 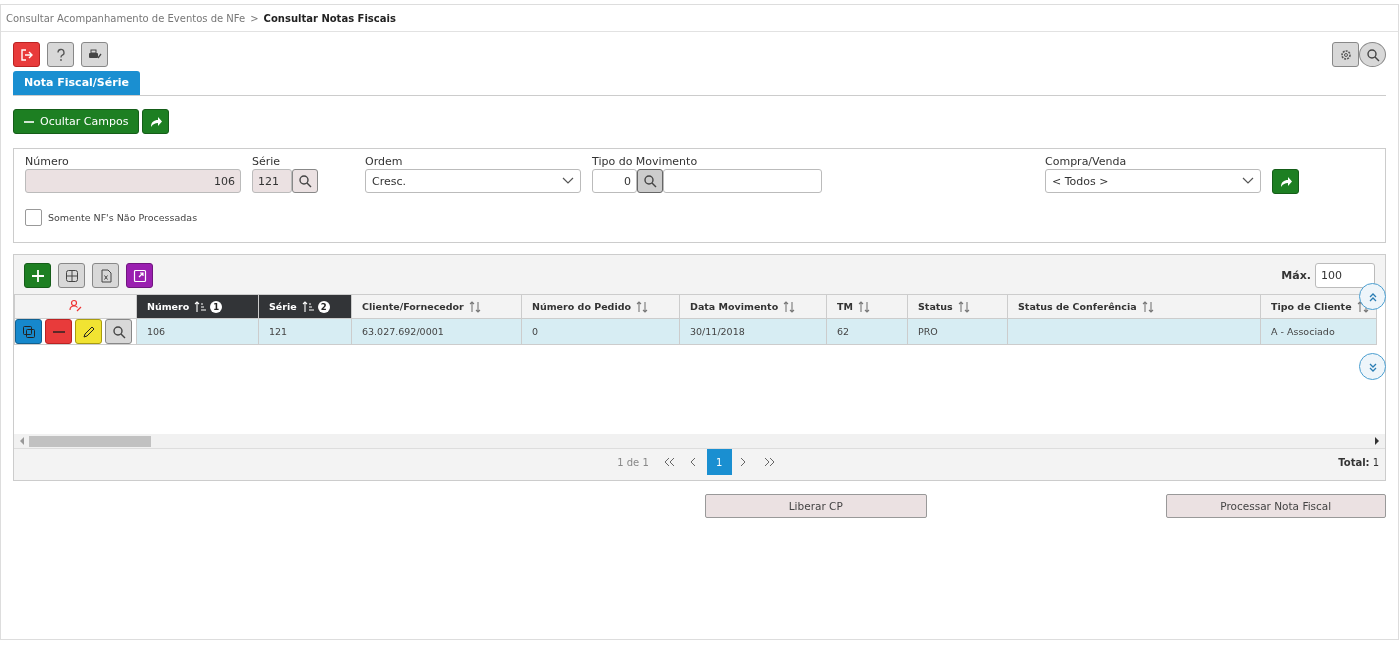 What do you see at coordinates (76, 121) in the screenshot?
I see `hide-fields-button: Ocultar Campos` at bounding box center [76, 121].